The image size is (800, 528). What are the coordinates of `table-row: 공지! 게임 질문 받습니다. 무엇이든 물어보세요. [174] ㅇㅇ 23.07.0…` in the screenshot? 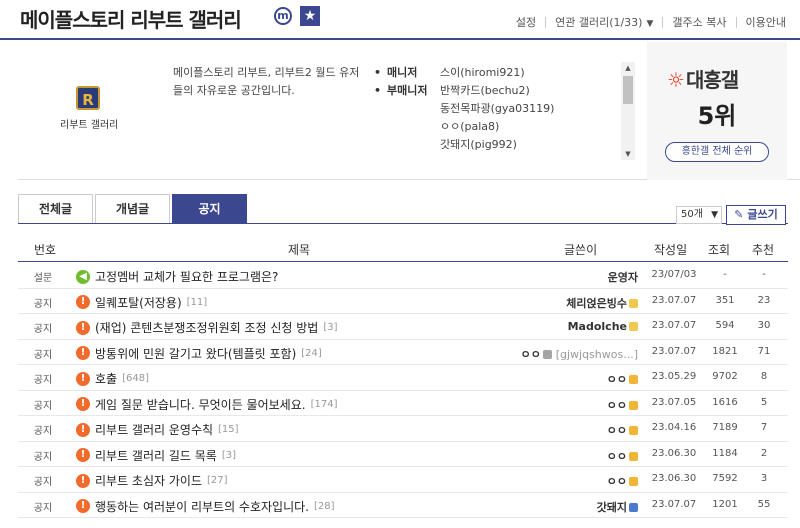 It's located at (403, 403).